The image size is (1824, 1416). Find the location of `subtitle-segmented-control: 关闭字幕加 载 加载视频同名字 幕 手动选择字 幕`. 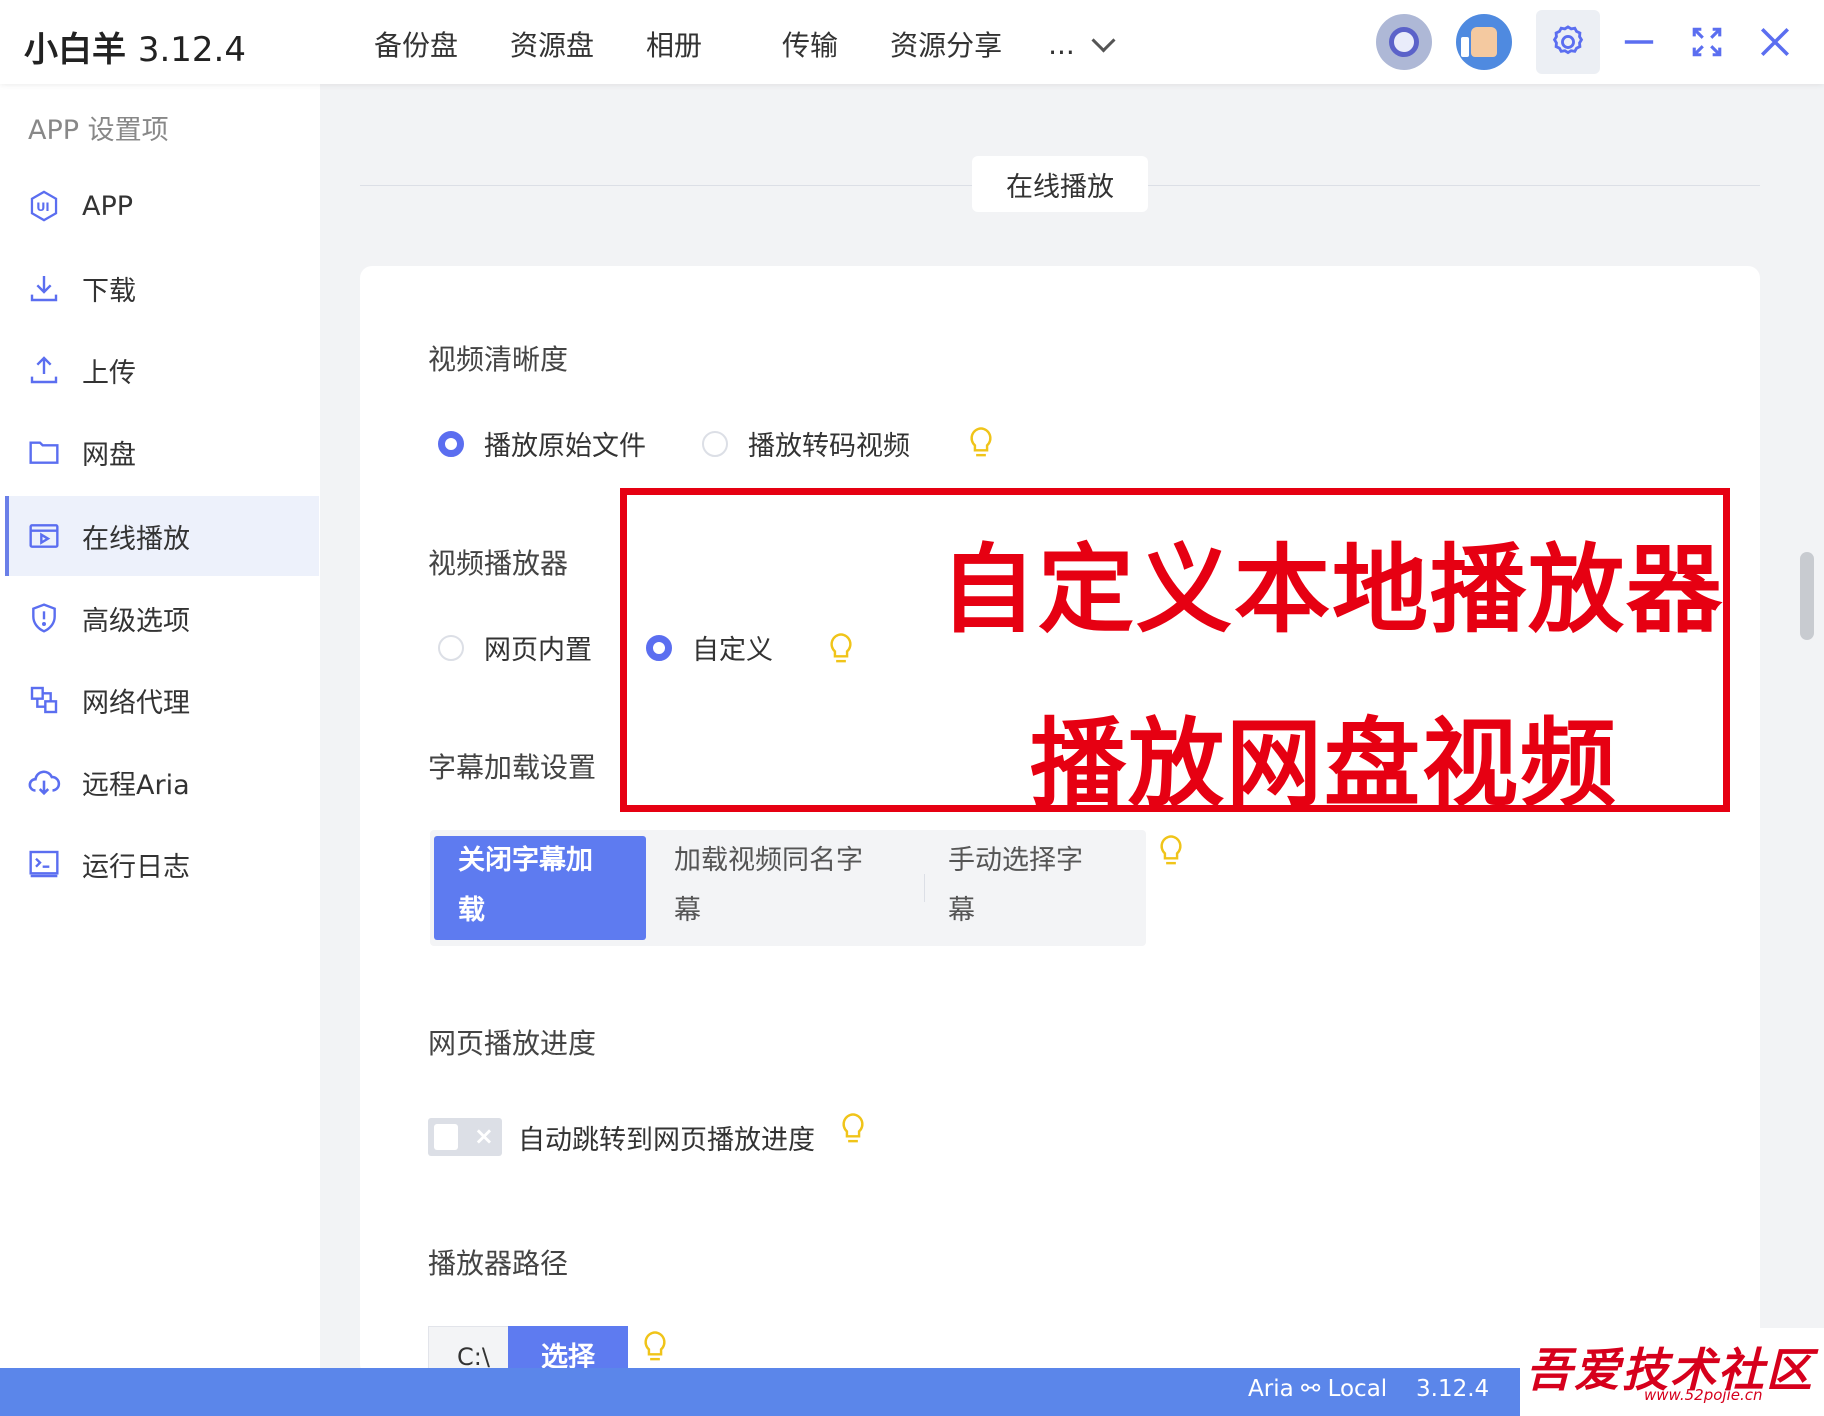

subtitle-segmented-control: 关闭字幕加 载 加载视频同名字 幕 手动选择字 幕 is located at coordinates (788, 888).